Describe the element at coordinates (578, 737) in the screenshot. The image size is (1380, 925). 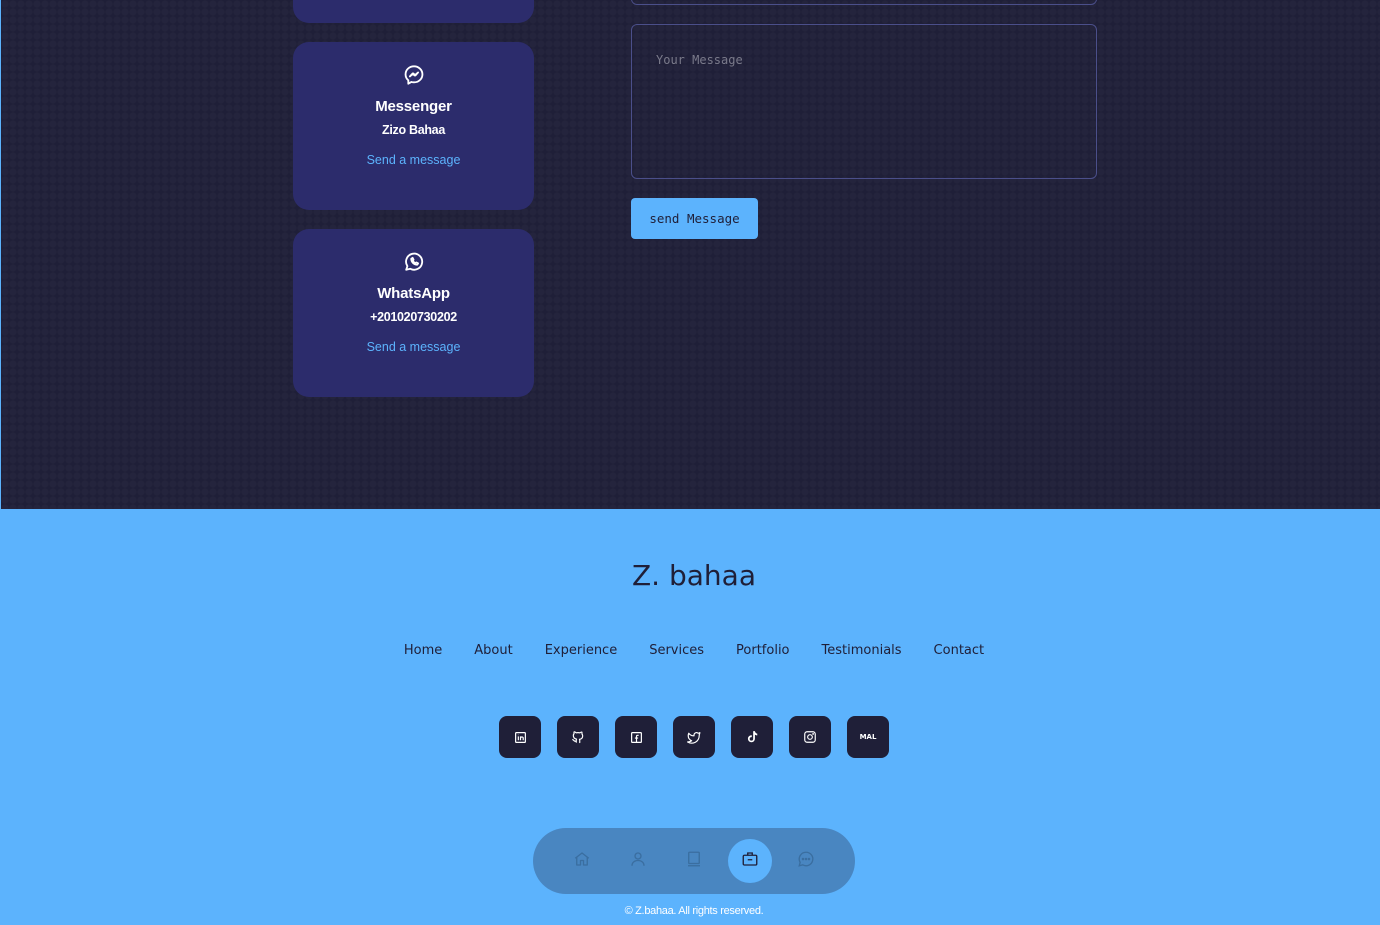
I see `github-icon` at that location.